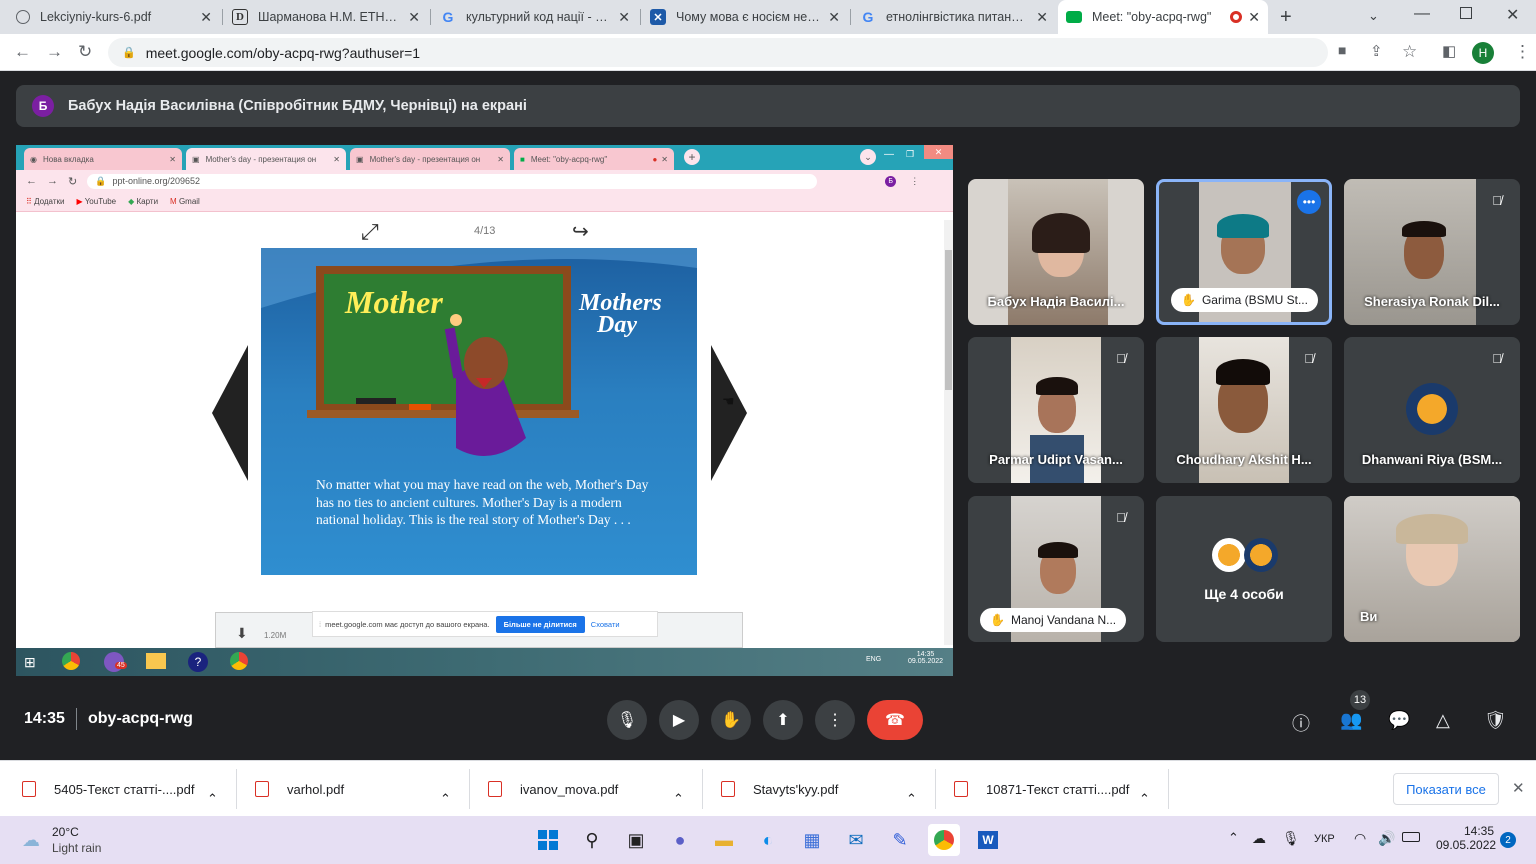 This screenshot has width=1536, height=864. Describe the element at coordinates (54, 52) in the screenshot. I see `forward-icon: →` at that location.